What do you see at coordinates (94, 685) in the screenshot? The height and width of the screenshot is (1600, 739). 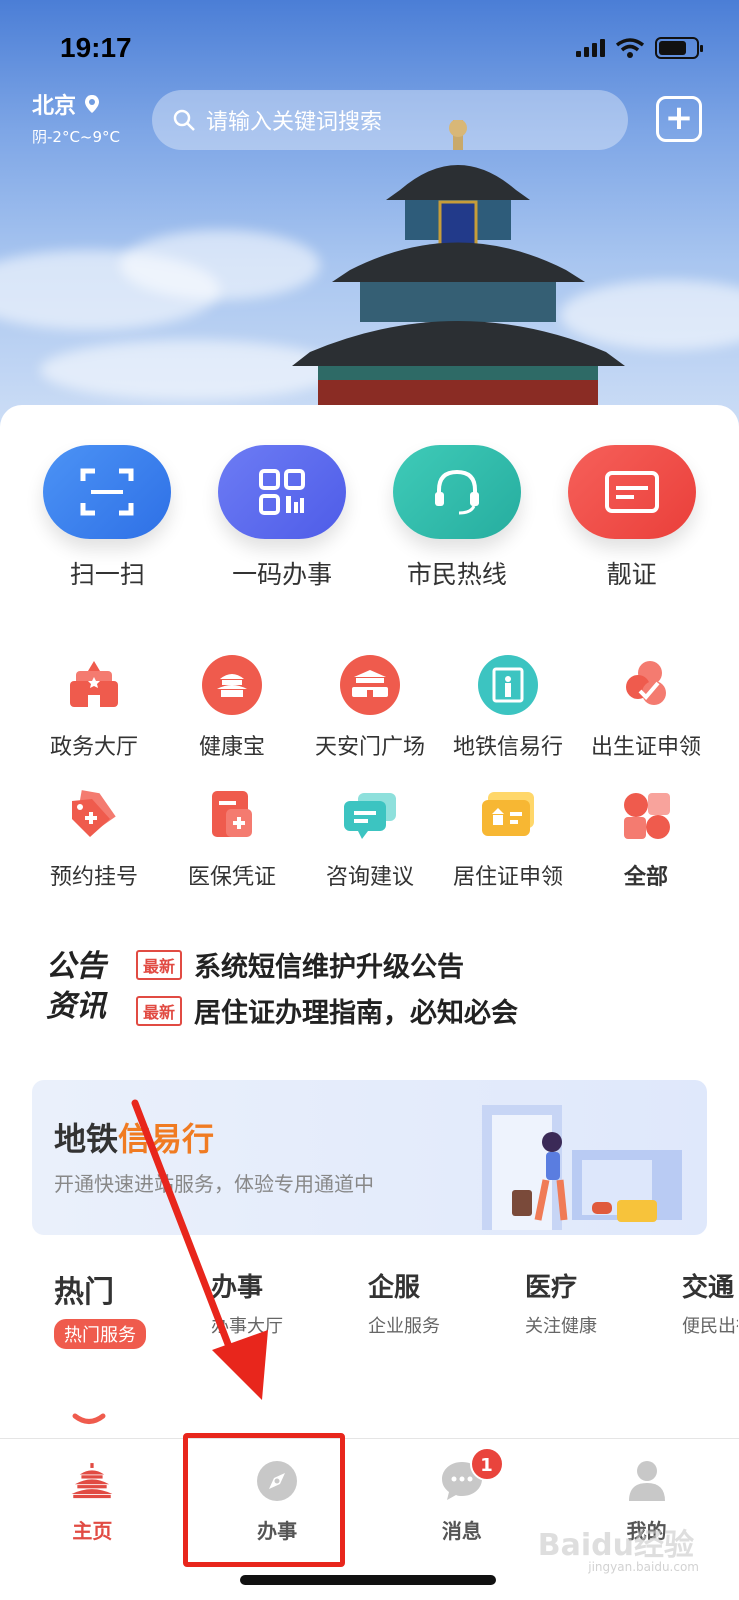 I see `government-hall-icon` at bounding box center [94, 685].